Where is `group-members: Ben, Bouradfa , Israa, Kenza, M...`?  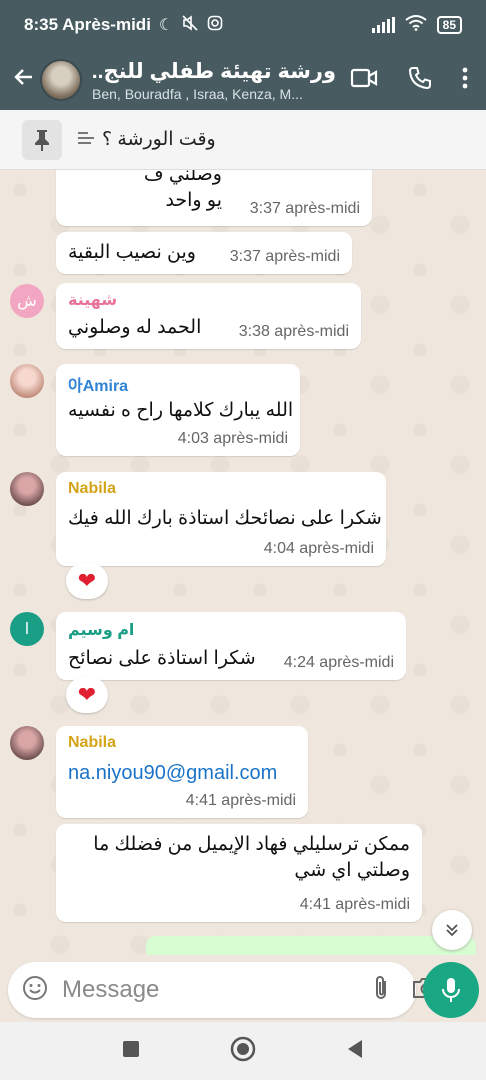 group-members: Ben, Bouradfa , Israa, Kenza, M... is located at coordinates (197, 93).